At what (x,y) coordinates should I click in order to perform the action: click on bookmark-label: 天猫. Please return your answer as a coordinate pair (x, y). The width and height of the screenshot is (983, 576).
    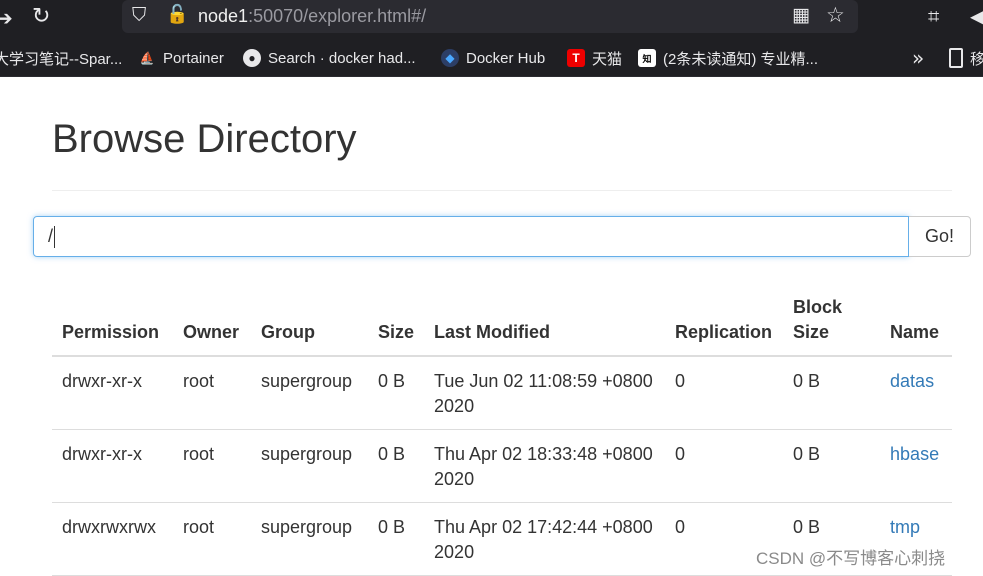
    Looking at the image, I should click on (607, 59).